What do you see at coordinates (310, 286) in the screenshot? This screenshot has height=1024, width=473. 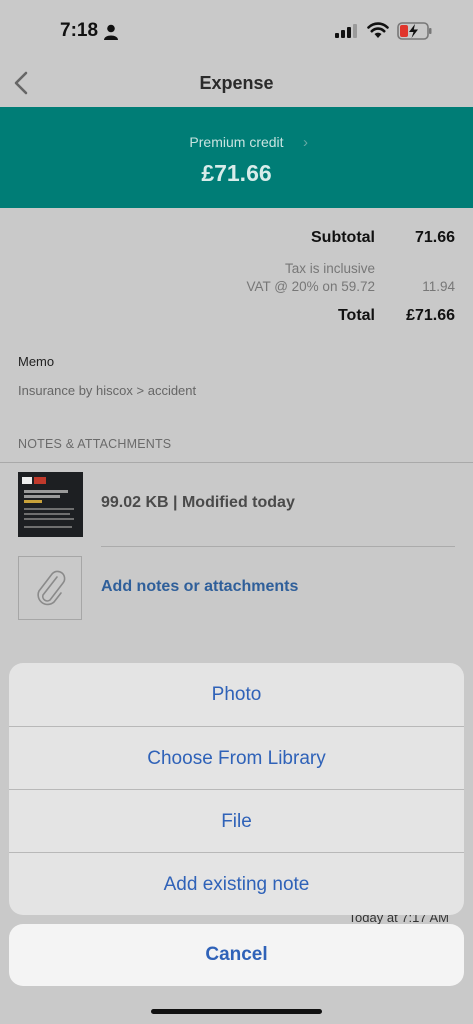 I see `vat-label: VAT @ 20% on 59.72` at bounding box center [310, 286].